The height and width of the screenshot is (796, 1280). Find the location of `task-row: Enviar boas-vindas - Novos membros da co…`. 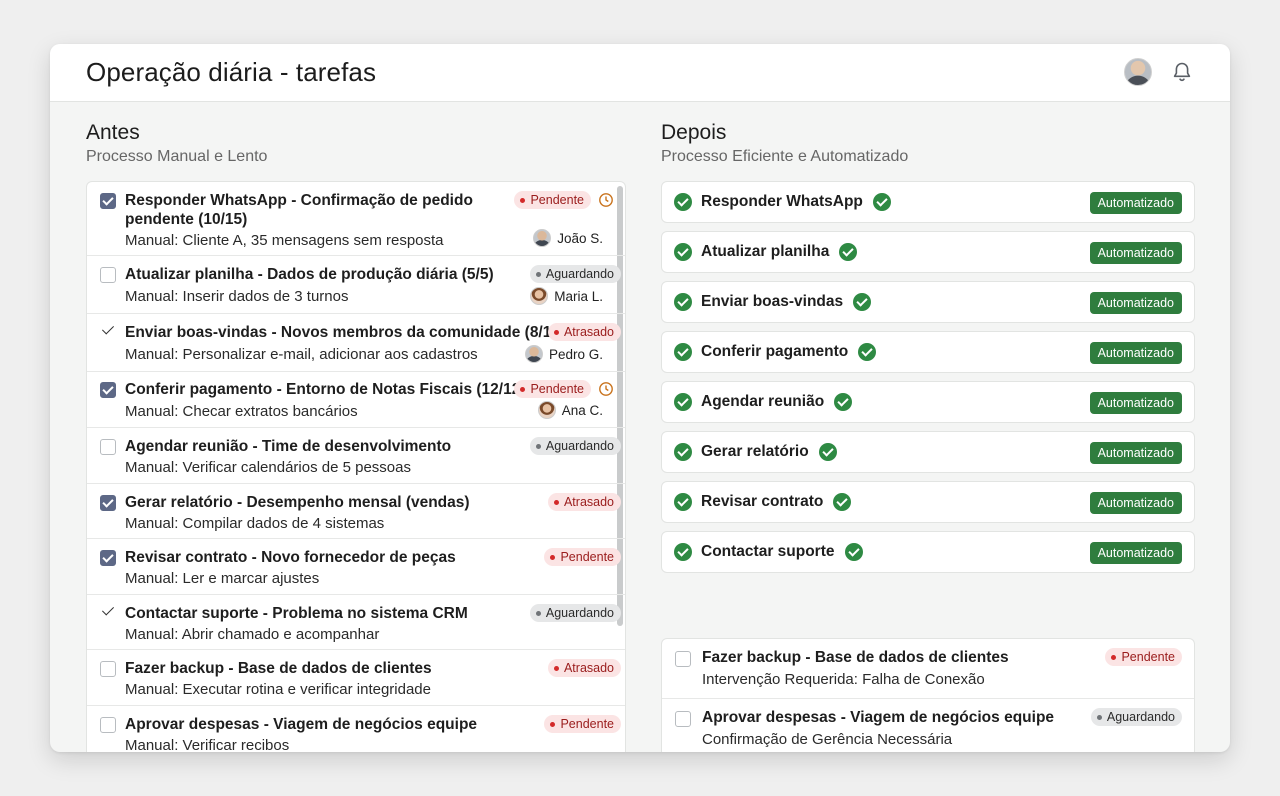

task-row: Enviar boas-vindas - Novos membros da co… is located at coordinates (356, 343).